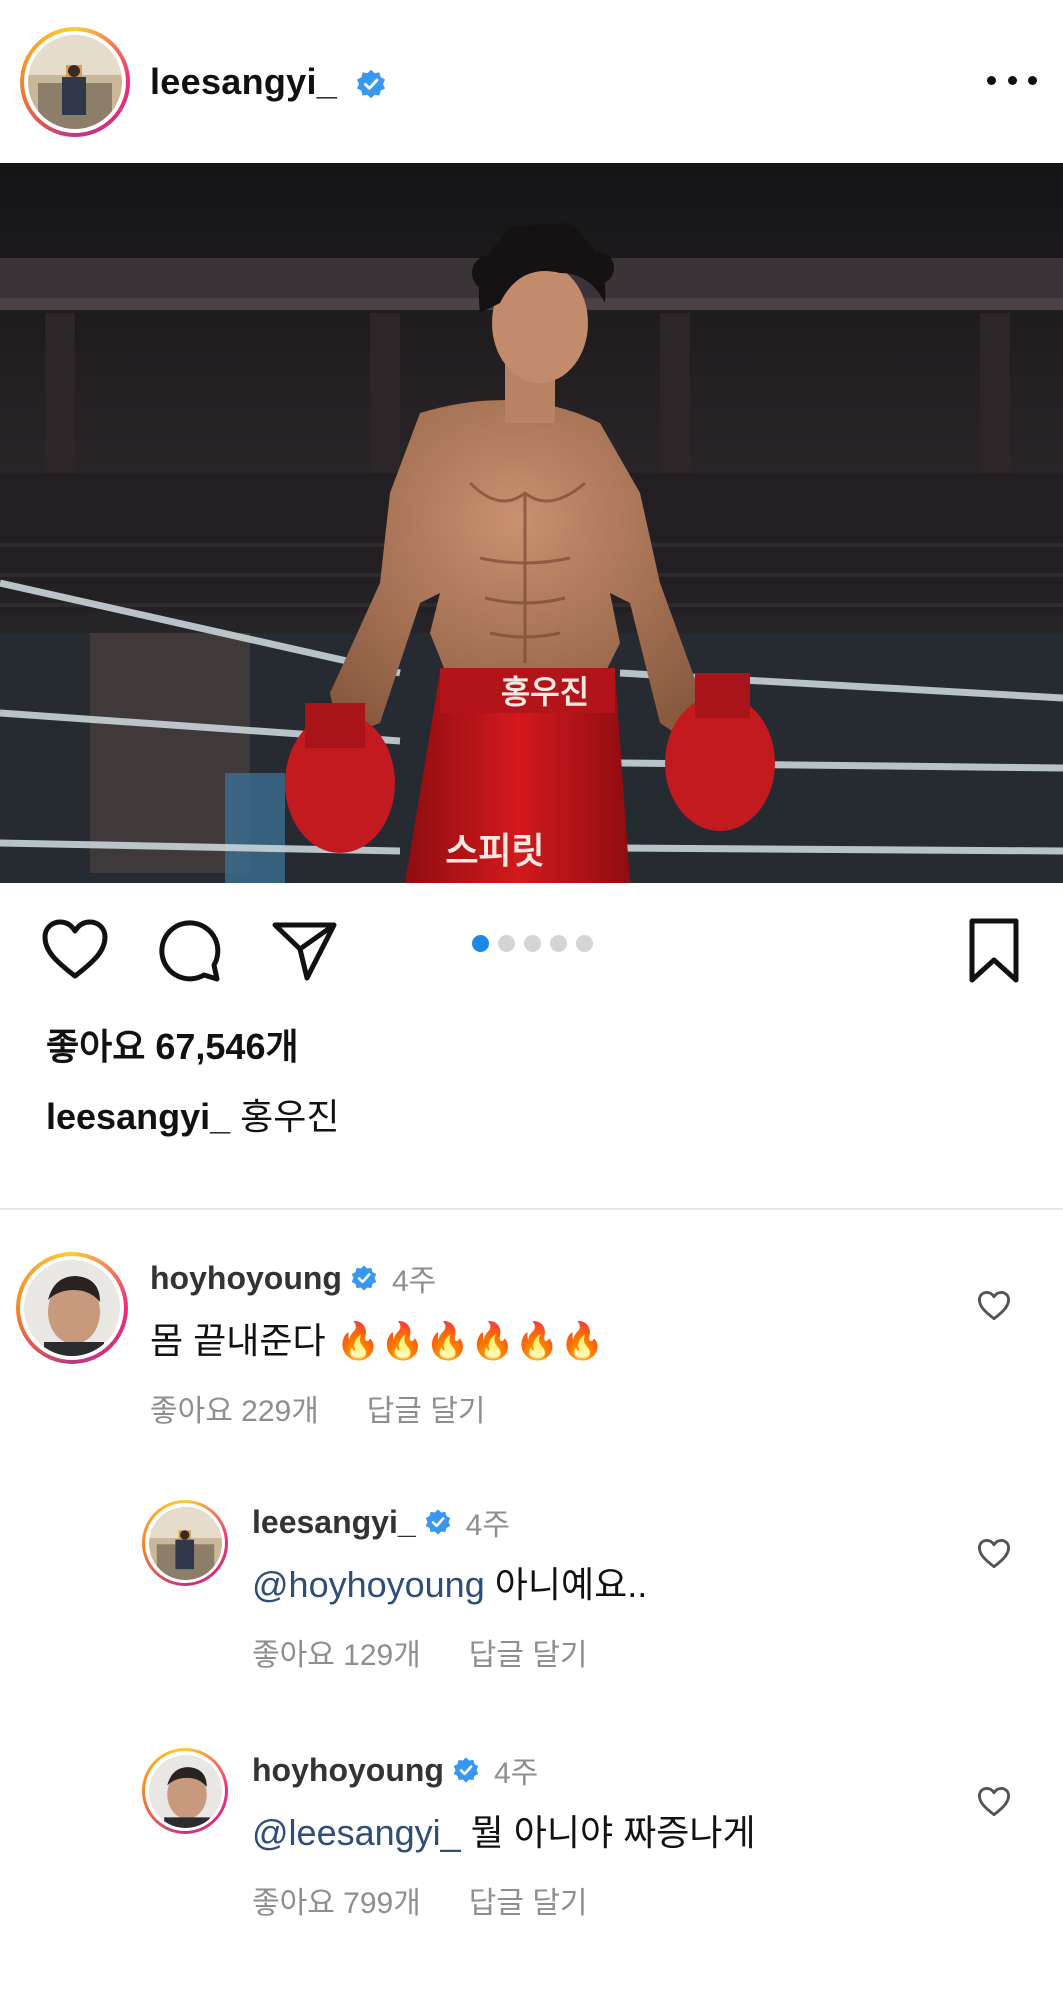 Image resolution: width=1063 pixels, height=2015 pixels. I want to click on comment-mention: @hoyhoyoung, so click(368, 1584).